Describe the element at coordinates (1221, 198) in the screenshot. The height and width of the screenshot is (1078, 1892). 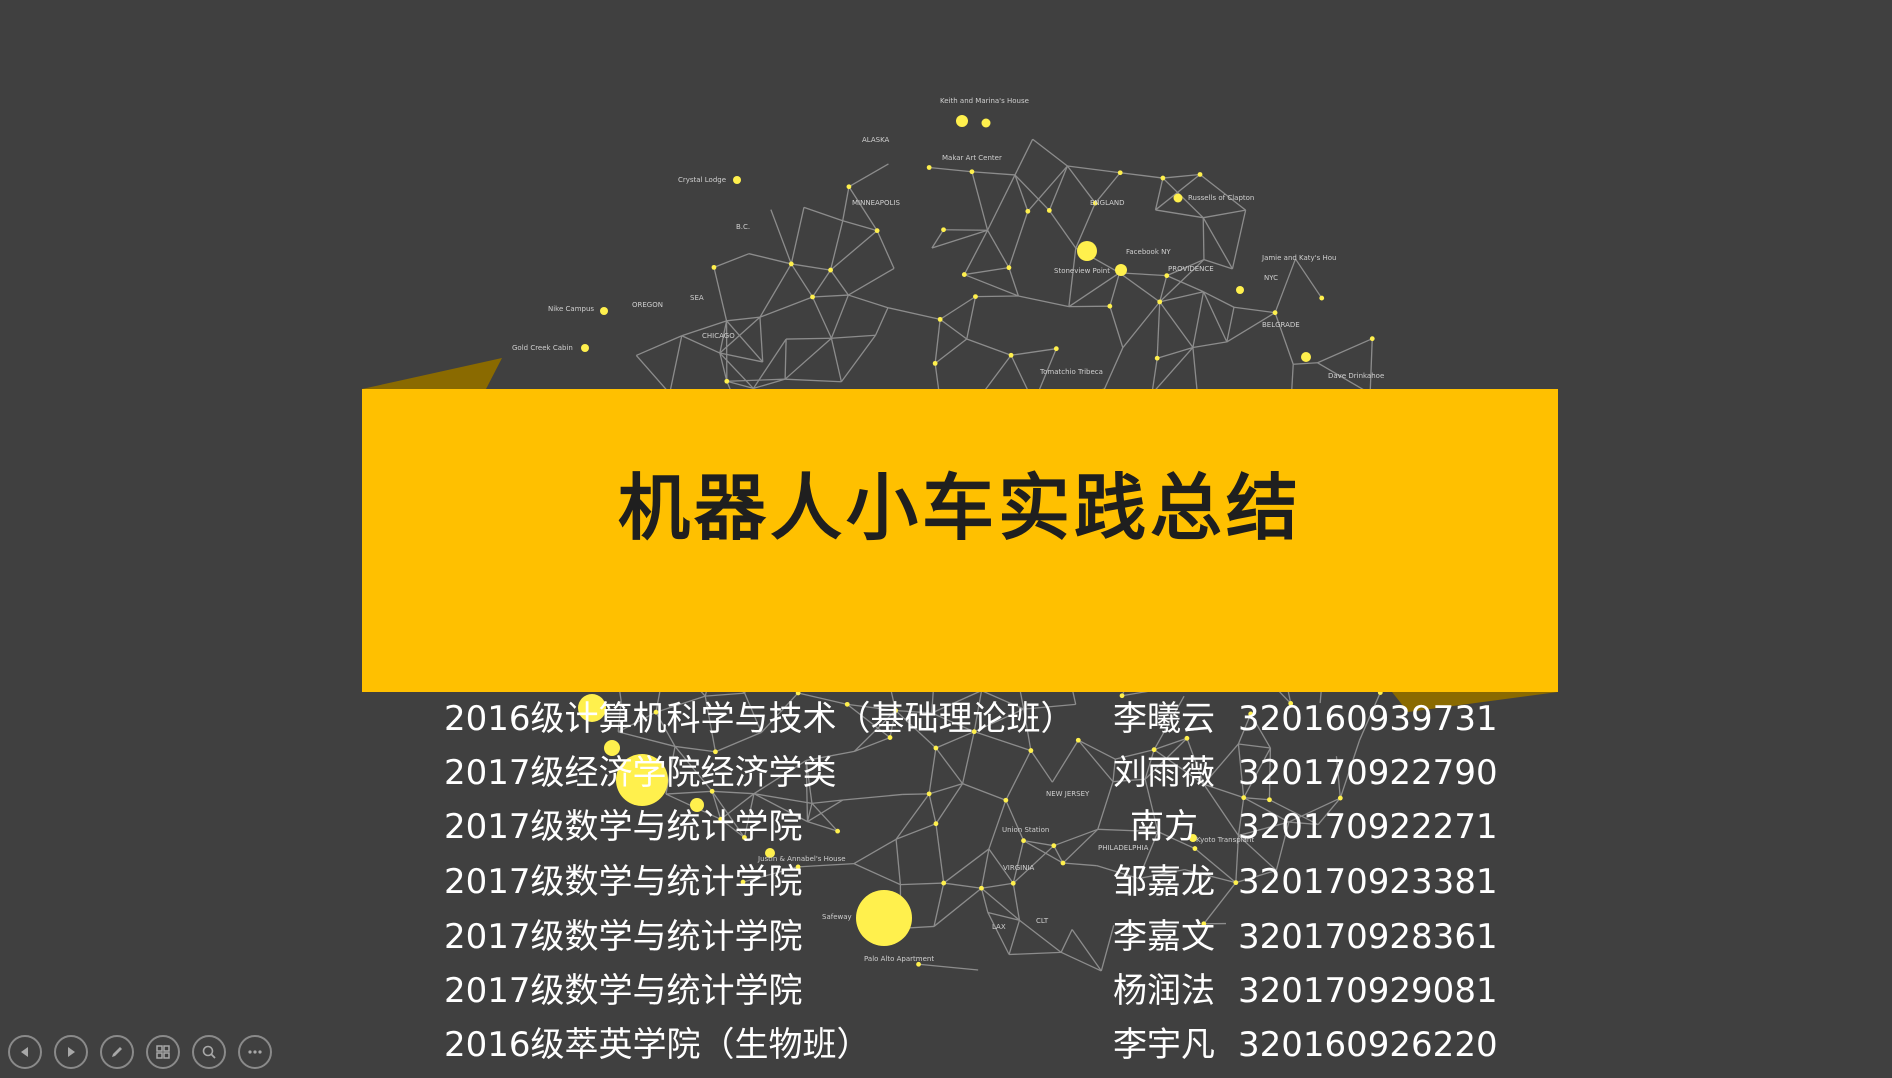
I see `svg-text: Russells of Clapton` at that location.